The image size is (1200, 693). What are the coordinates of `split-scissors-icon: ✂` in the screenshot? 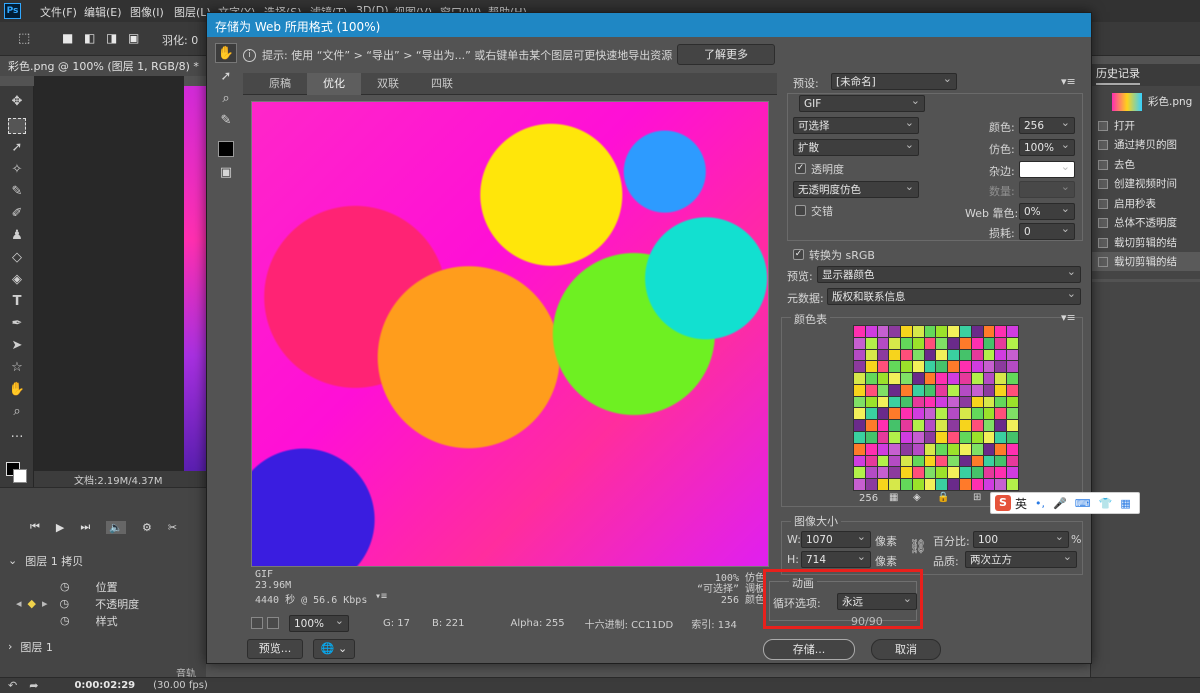 It's located at (172, 527).